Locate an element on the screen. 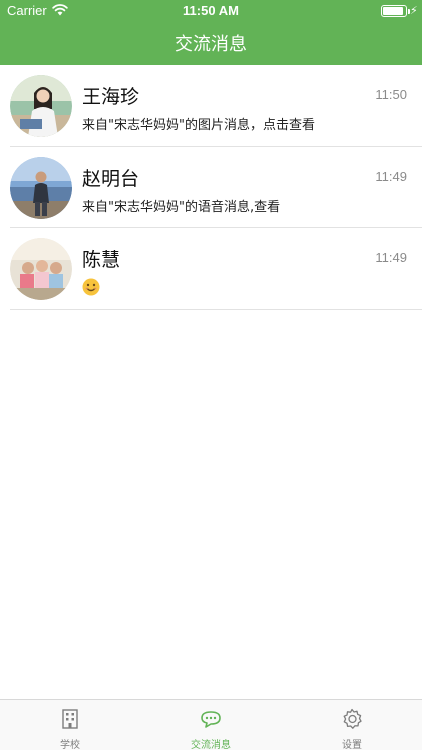 The width and height of the screenshot is (422, 750). tab-settings: 设置 is located at coordinates (352, 725).